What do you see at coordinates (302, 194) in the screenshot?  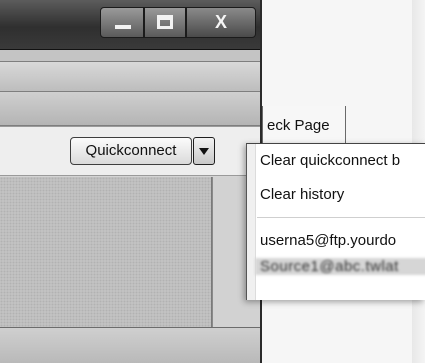 I see `menu-item-clear-history: Clear history` at bounding box center [302, 194].